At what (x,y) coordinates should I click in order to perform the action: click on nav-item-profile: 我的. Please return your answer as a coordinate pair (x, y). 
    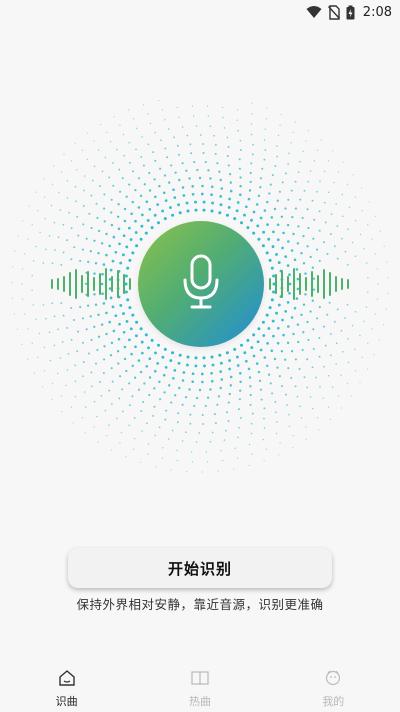
    Looking at the image, I should click on (333, 688).